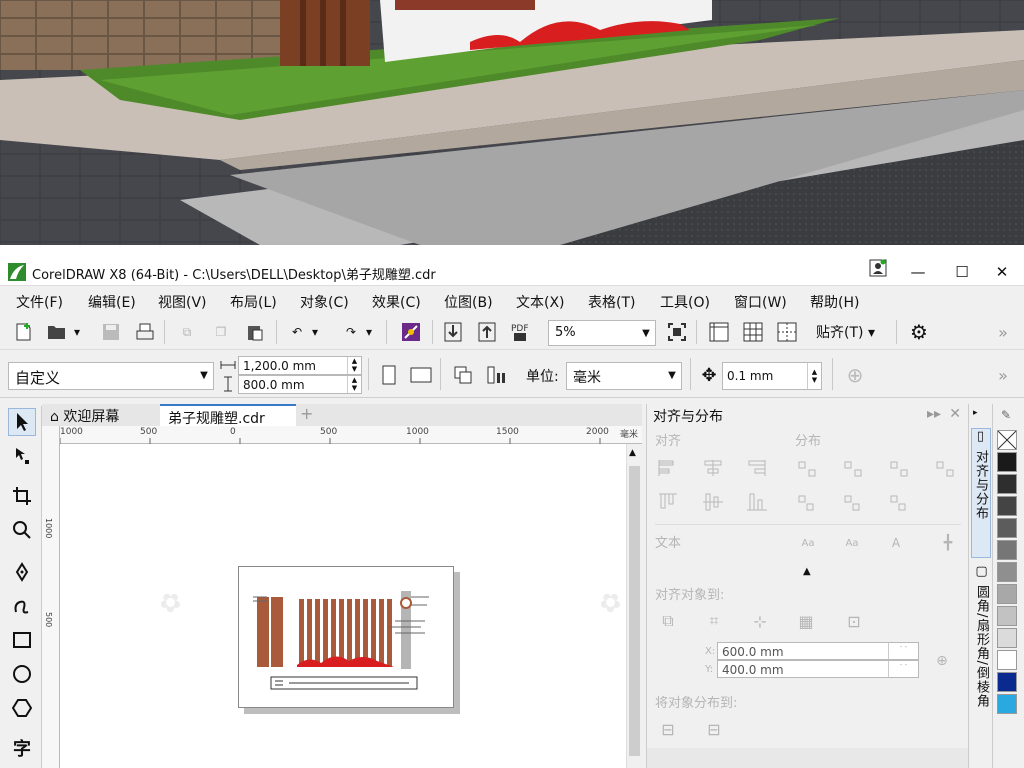 Image resolution: width=1024 pixels, height=768 pixels. I want to click on text-tool-icon: 字, so click(22, 748).